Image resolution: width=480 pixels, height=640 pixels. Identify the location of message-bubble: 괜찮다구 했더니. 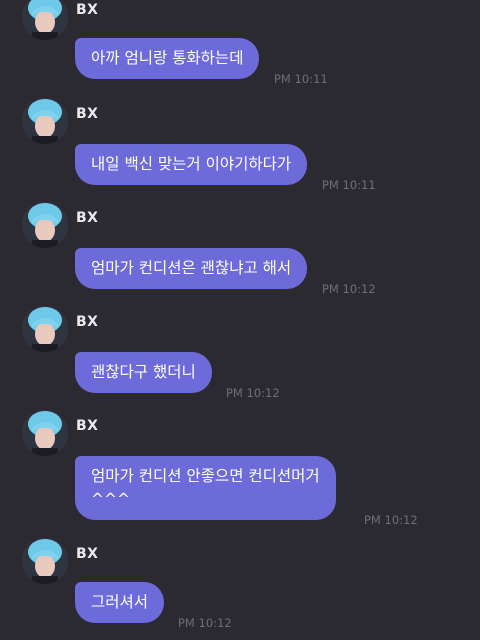
(143, 372).